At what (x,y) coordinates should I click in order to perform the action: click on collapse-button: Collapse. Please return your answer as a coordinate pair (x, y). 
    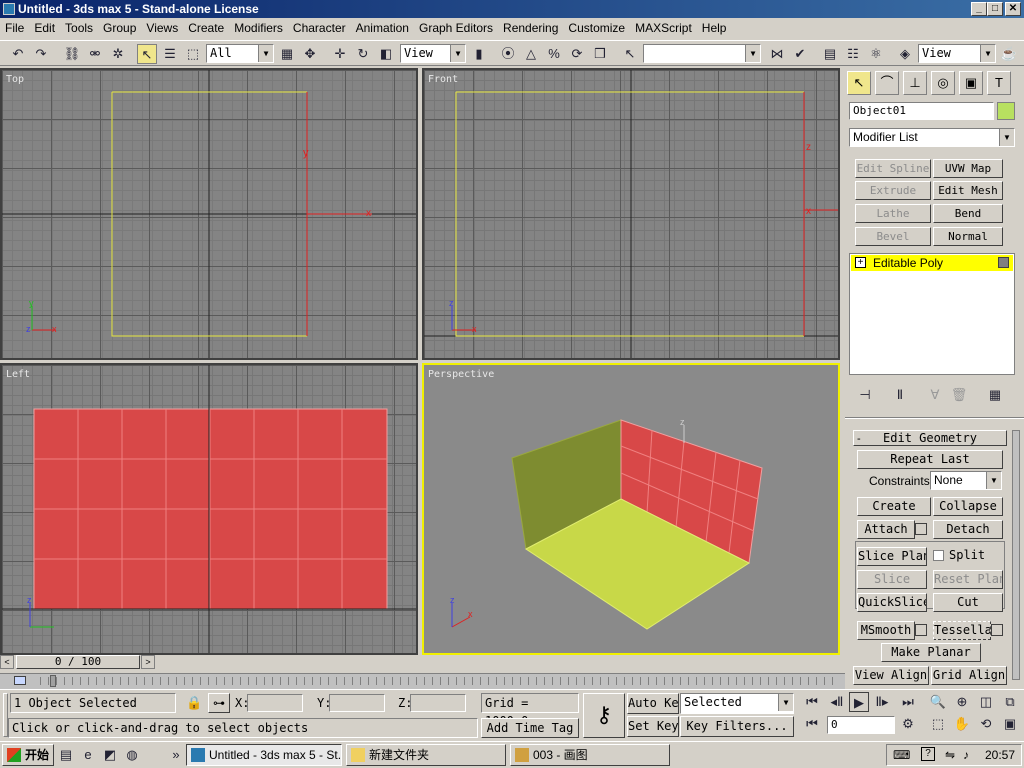
    Looking at the image, I should click on (968, 506).